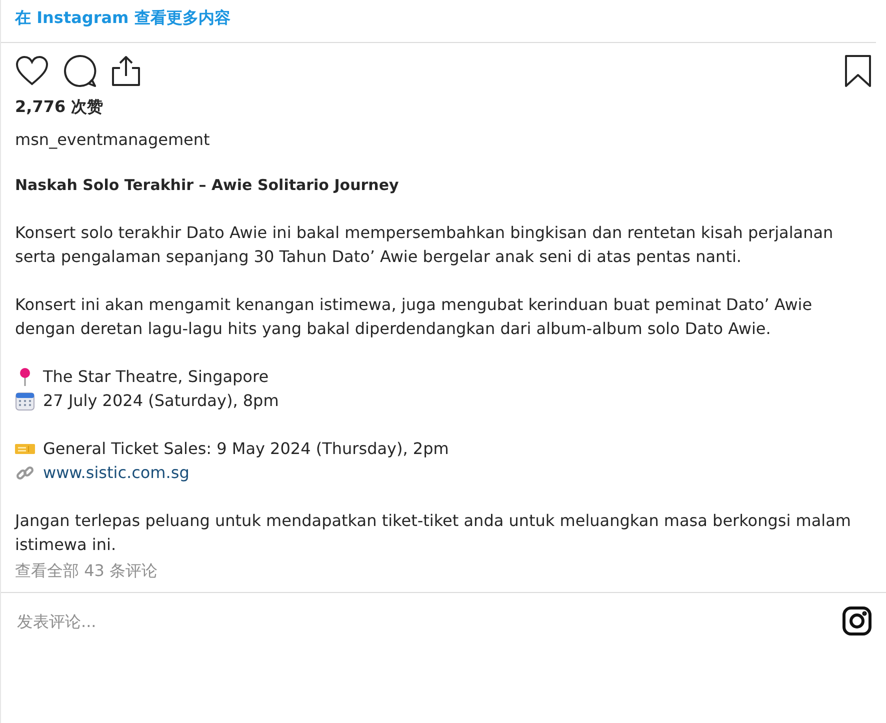 The width and height of the screenshot is (886, 723). Describe the element at coordinates (414, 317) in the screenshot. I see `caption-paragraph: Konsert ini akan mengamit kenangan istimewa, juga mengubat kerinduan buat peminat Dato’ Awie dengan deretan lagu-lagu hits yang bakal diperdendangkan dari album-album solo Dato Awie.` at that location.